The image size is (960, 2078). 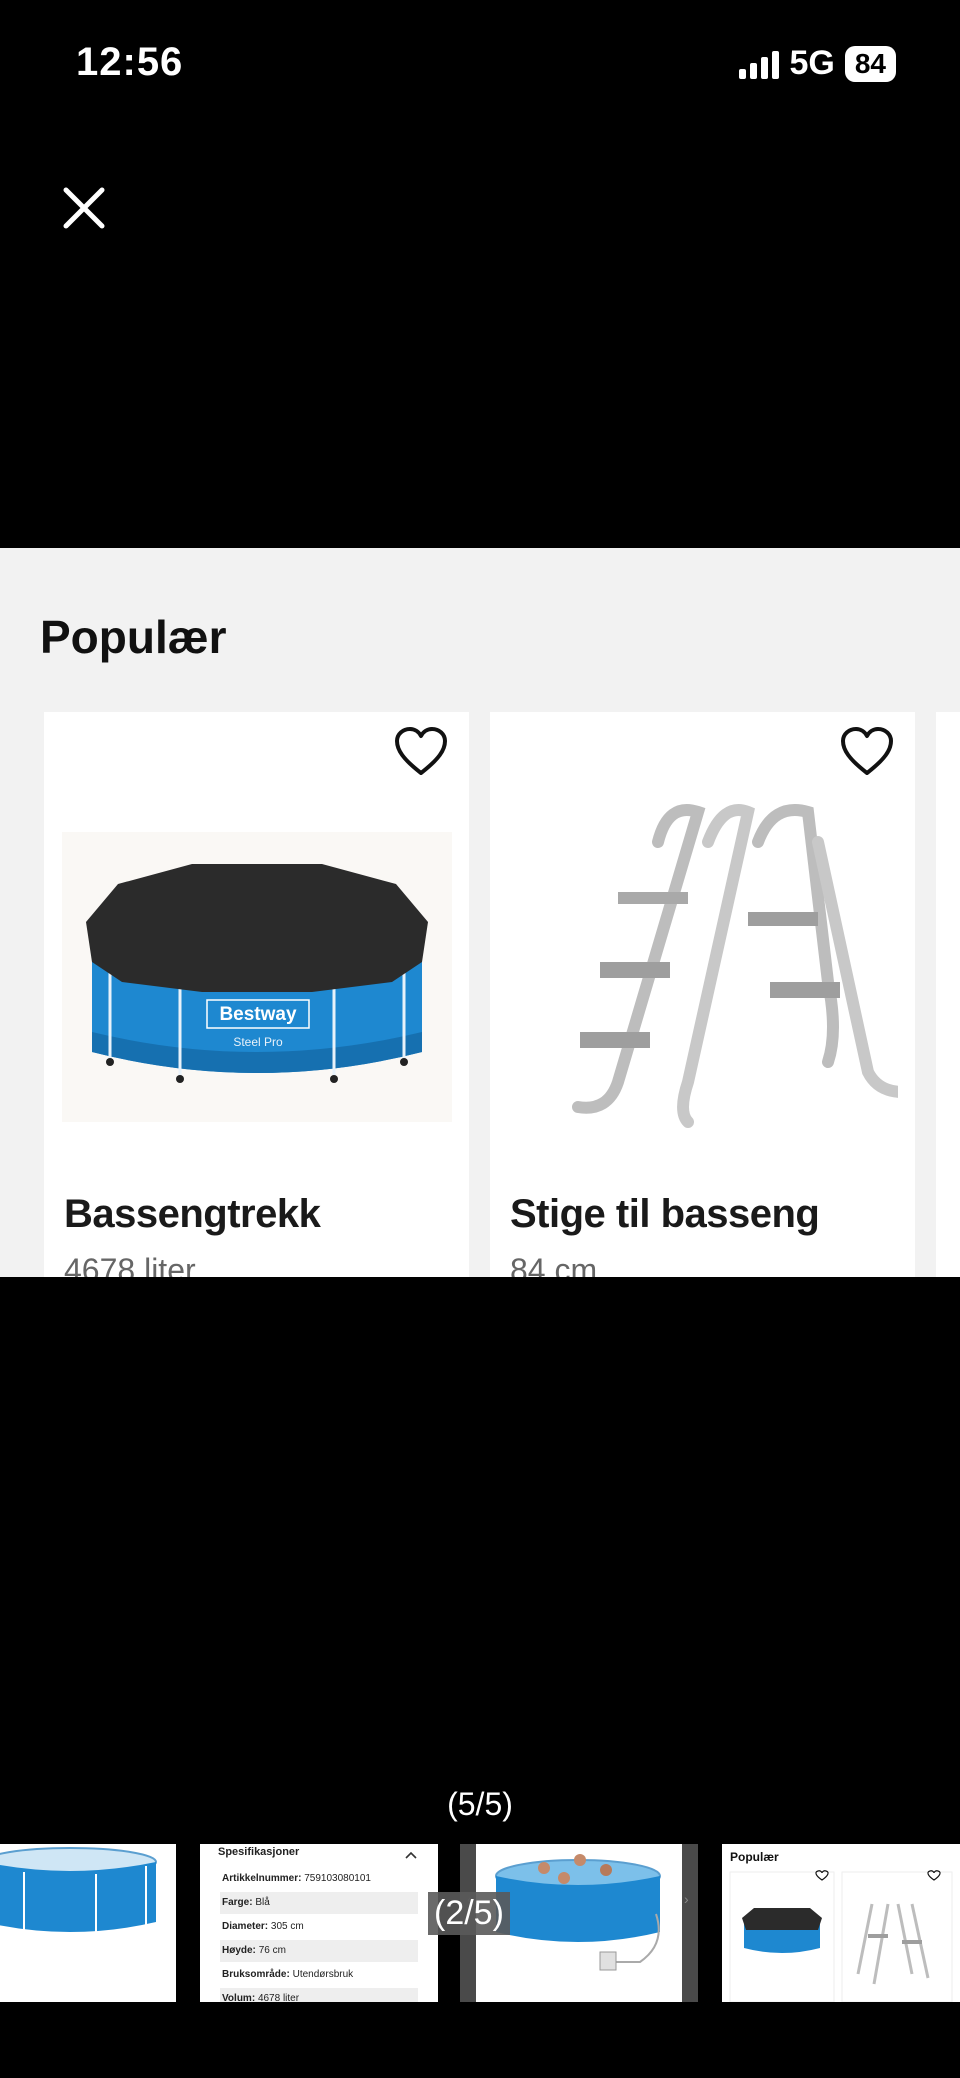 I want to click on spec-row: Høyde: 76 cm, so click(x=319, y=1951).